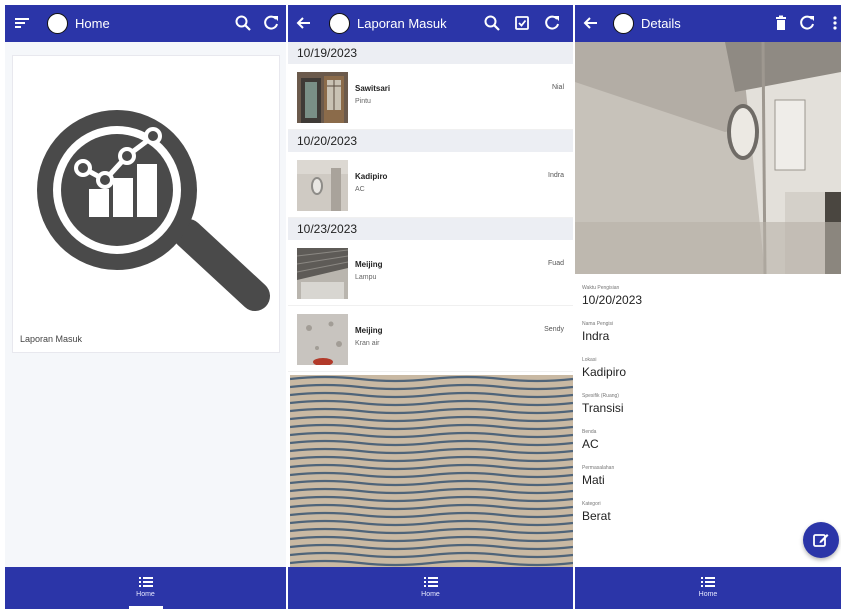 This screenshot has height=609, width=841. Describe the element at coordinates (589, 360) in the screenshot. I see `field-label: Lokasi` at that location.